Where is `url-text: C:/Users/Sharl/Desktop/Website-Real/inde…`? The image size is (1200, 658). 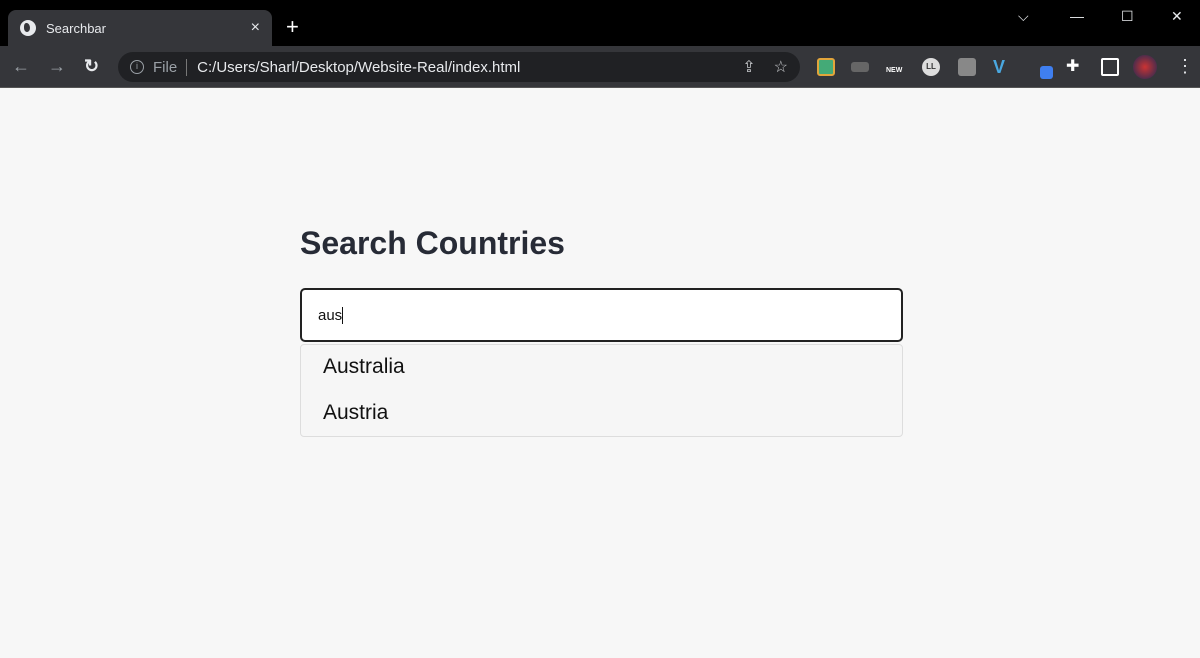
url-text: C:/Users/Sharl/Desktop/Website-Real/inde… is located at coordinates (460, 67).